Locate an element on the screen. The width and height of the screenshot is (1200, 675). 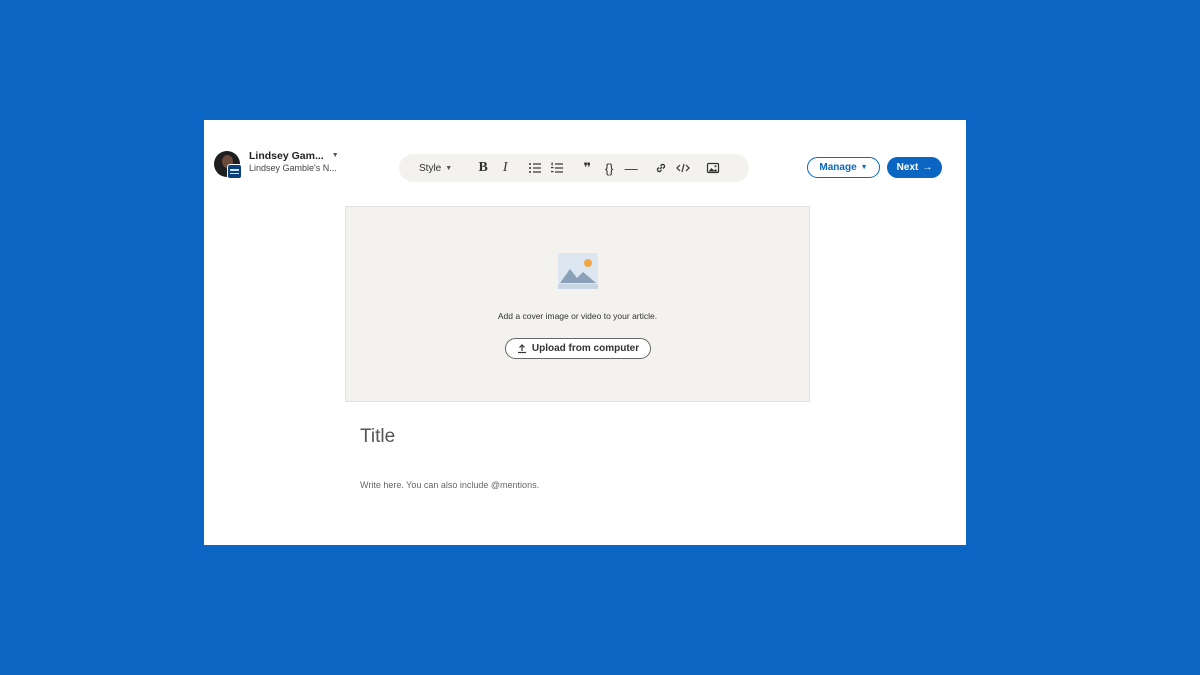
numbered-list-button is located at coordinates (557, 168).